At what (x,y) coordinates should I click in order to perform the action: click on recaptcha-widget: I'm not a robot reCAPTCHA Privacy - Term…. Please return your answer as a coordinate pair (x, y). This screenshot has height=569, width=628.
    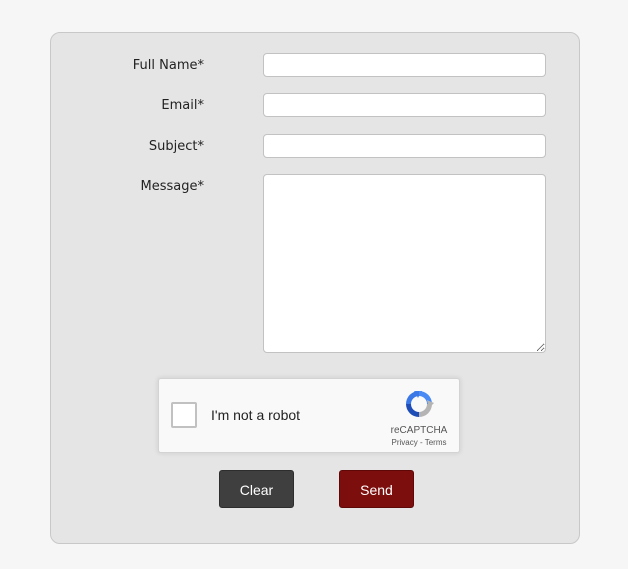
    Looking at the image, I should click on (309, 415).